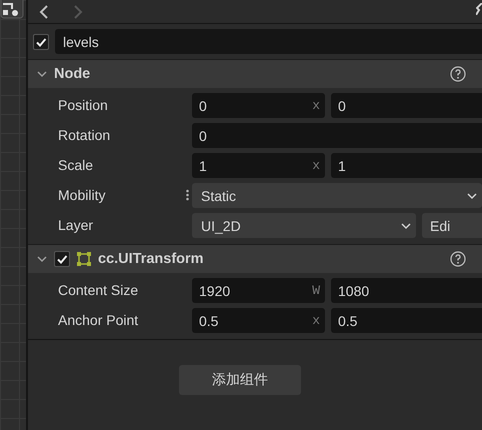 The height and width of the screenshot is (430, 482). Describe the element at coordinates (75, 165) in the screenshot. I see `property-label: Scale` at that location.